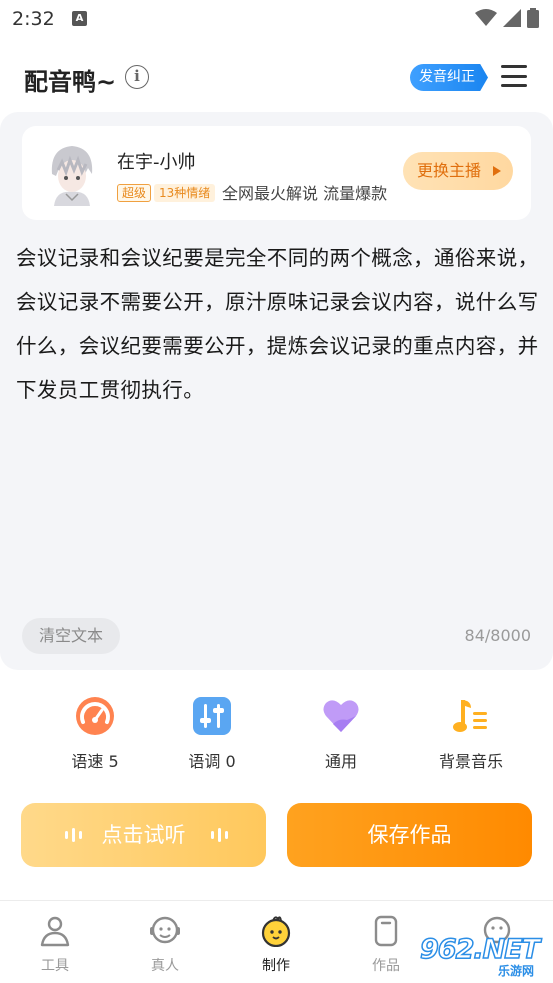 The width and height of the screenshot is (553, 983). I want to click on heart-icon, so click(341, 716).